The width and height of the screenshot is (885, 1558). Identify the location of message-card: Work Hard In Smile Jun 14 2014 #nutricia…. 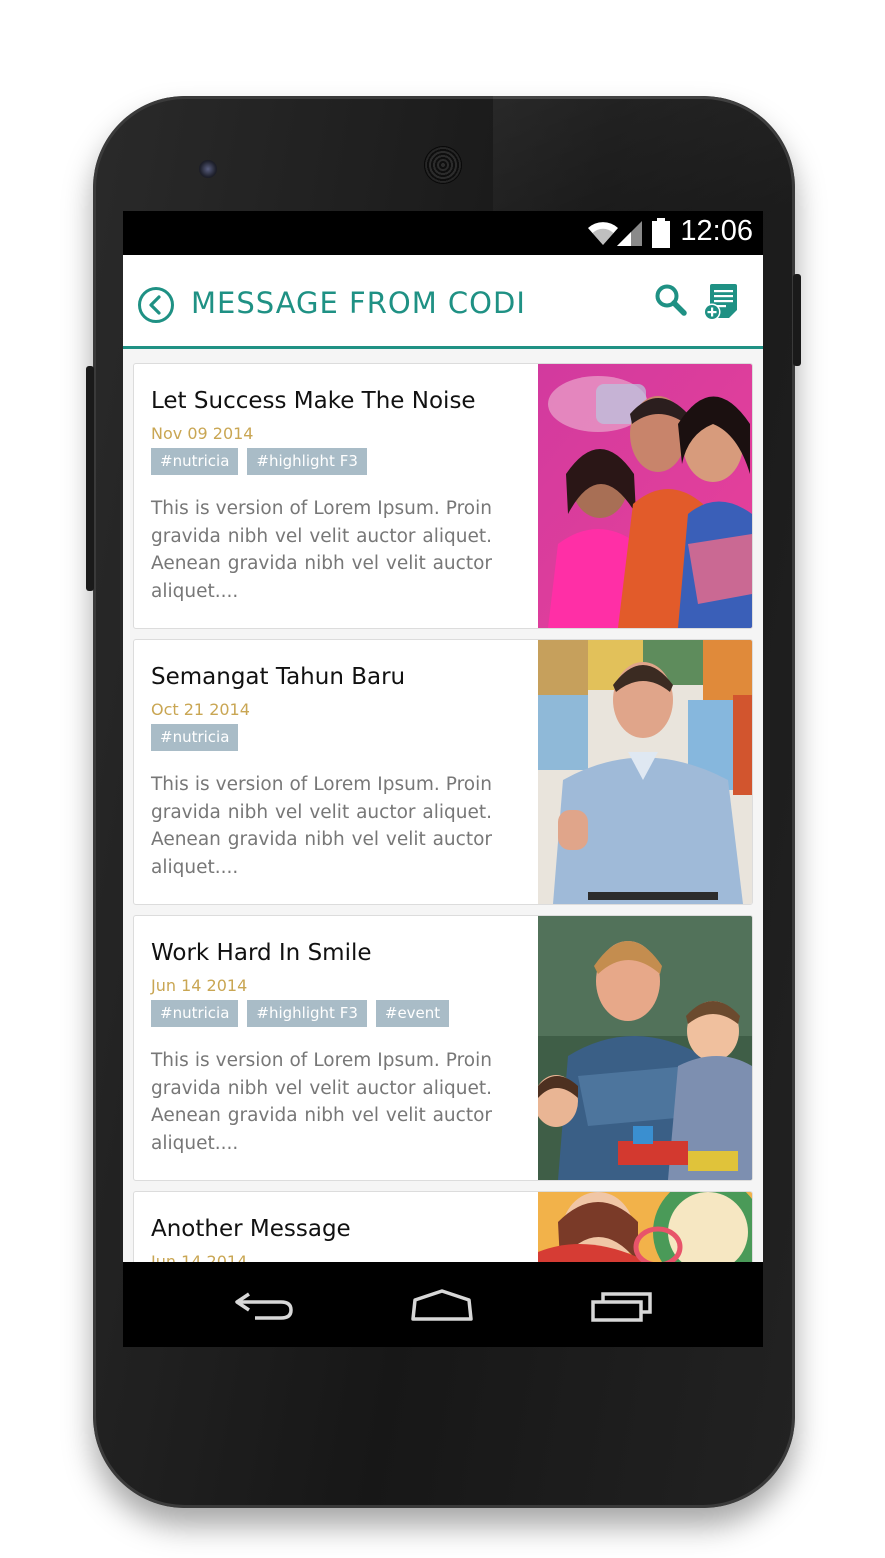
(443, 1048).